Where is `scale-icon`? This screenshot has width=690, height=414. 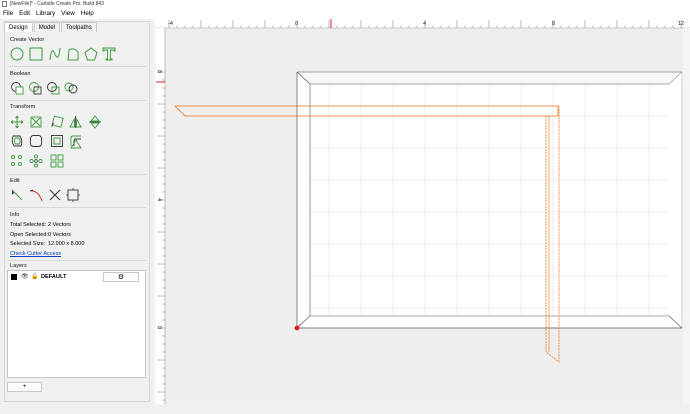 scale-icon is located at coordinates (36, 122).